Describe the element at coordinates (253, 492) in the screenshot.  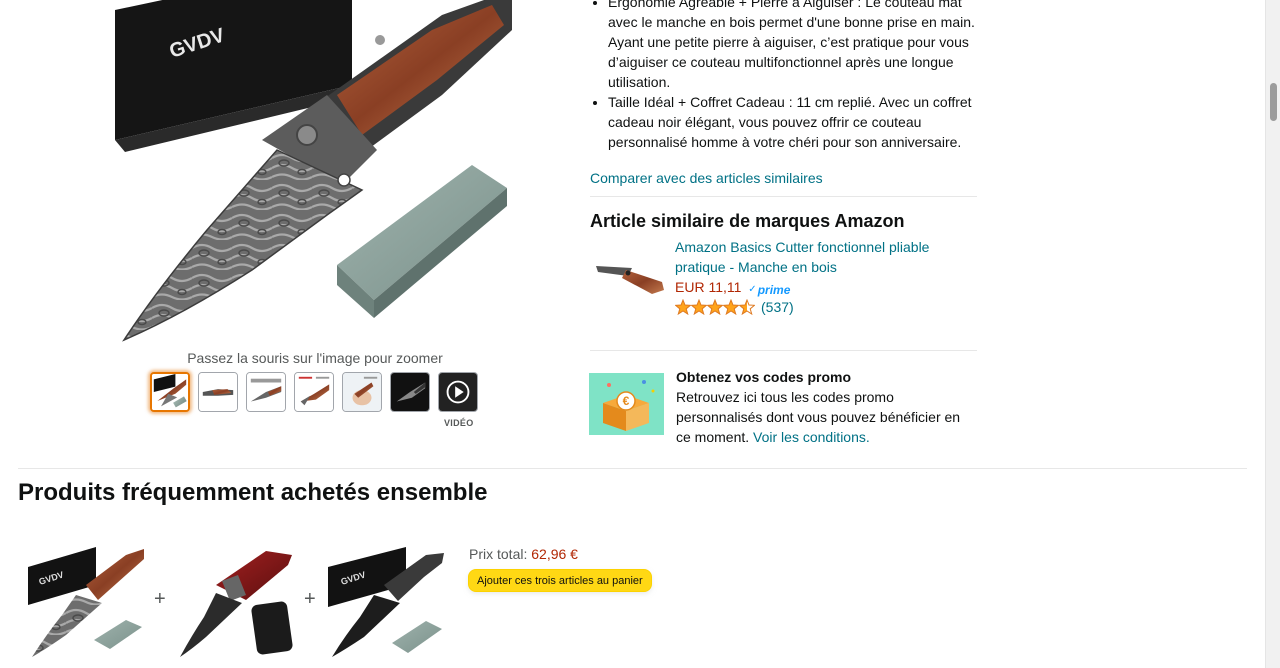
I see `fbt-heading: Produits fréquemment achetés ensemble` at that location.